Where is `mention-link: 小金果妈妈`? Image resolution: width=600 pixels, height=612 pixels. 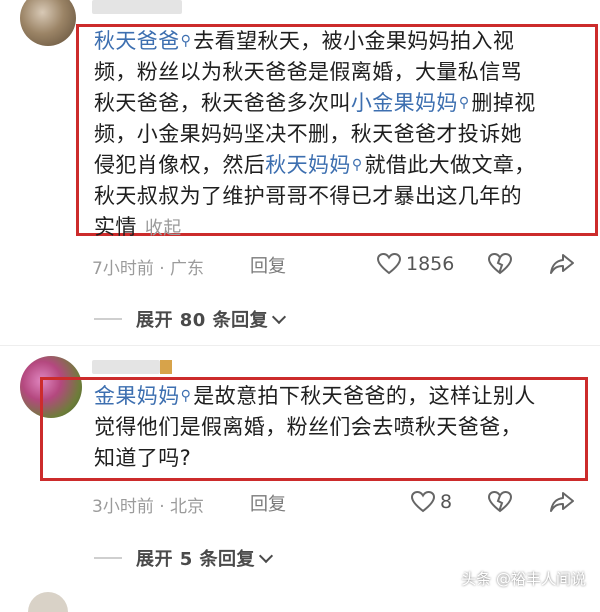
mention-link: 小金果妈妈 is located at coordinates (404, 103).